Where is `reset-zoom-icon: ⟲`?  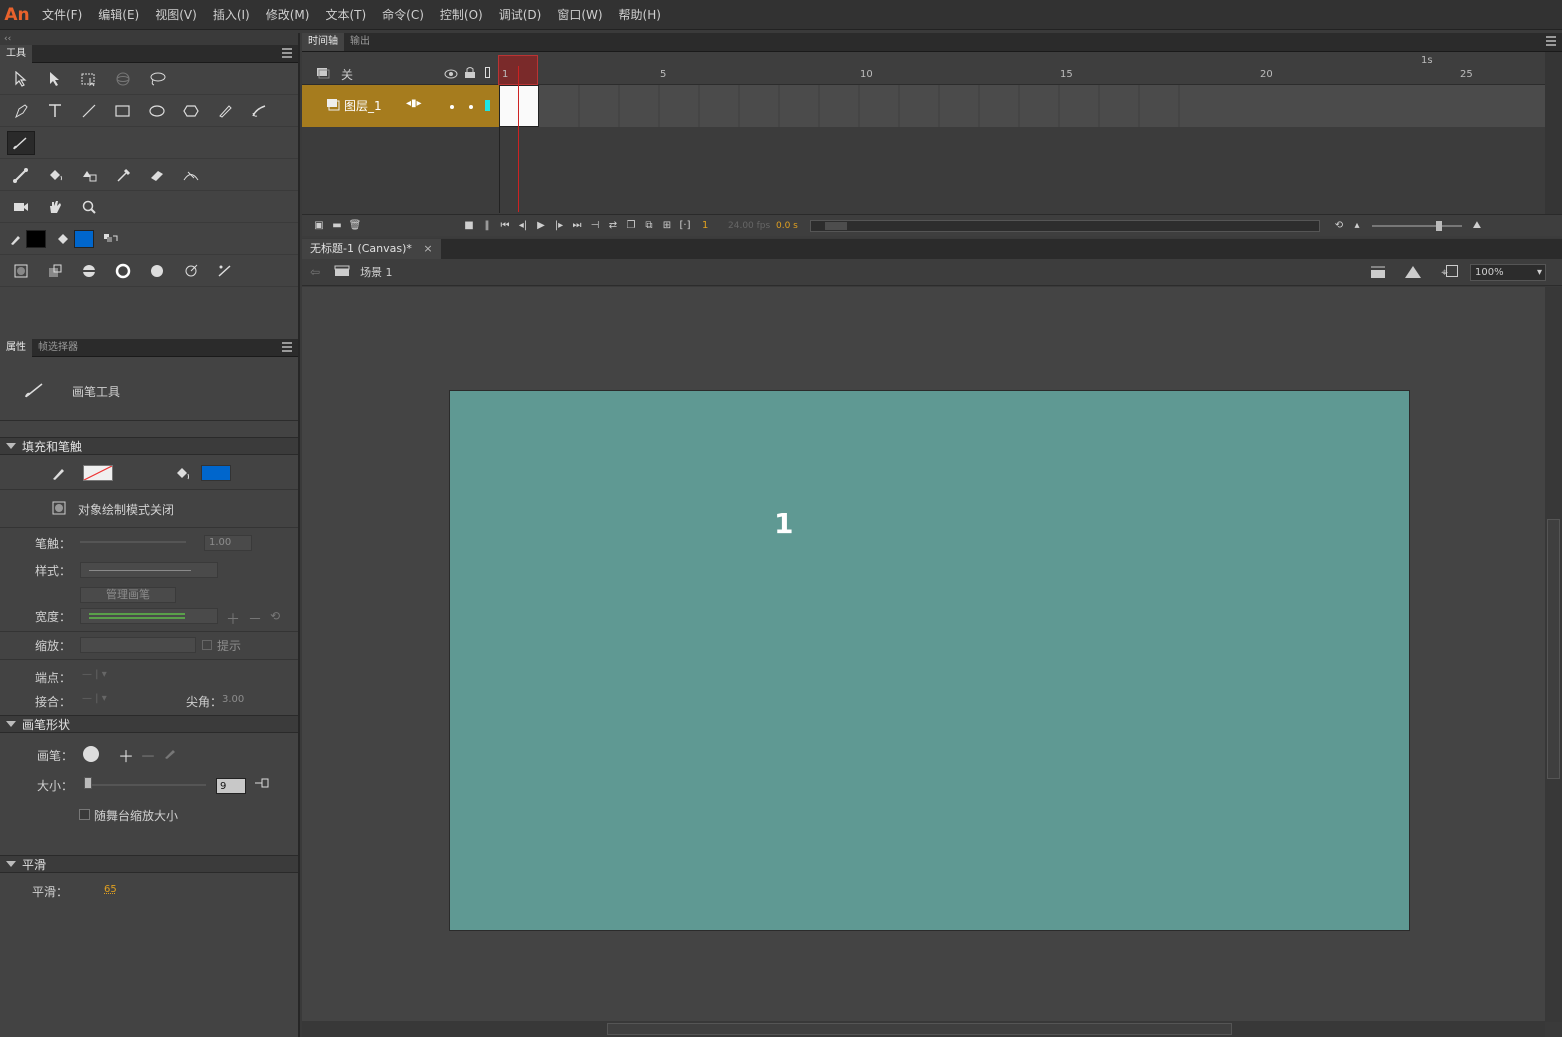
reset-zoom-icon: ⟲ is located at coordinates (1339, 225).